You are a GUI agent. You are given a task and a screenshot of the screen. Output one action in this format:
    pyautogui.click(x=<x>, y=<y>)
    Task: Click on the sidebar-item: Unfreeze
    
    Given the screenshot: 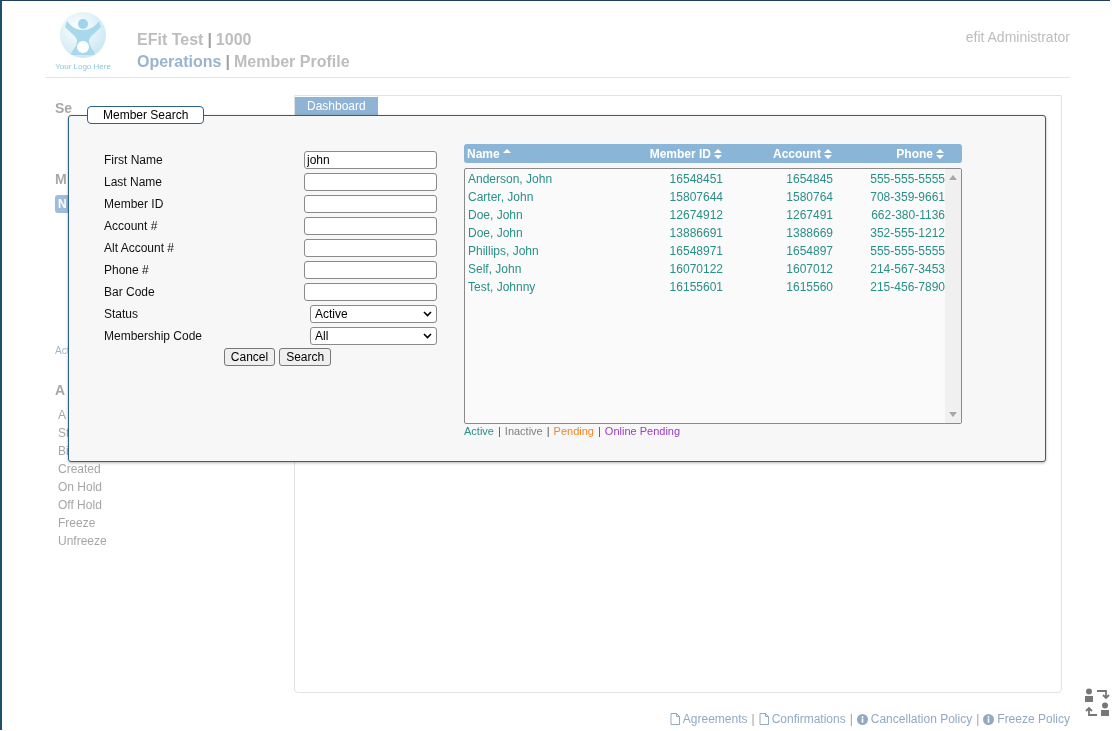 What is the action you would take?
    pyautogui.click(x=81, y=541)
    